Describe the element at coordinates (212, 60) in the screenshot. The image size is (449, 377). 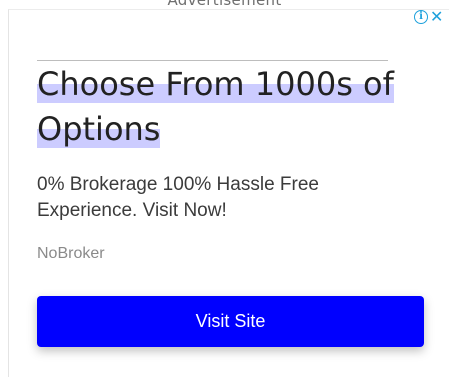
I see `divider` at that location.